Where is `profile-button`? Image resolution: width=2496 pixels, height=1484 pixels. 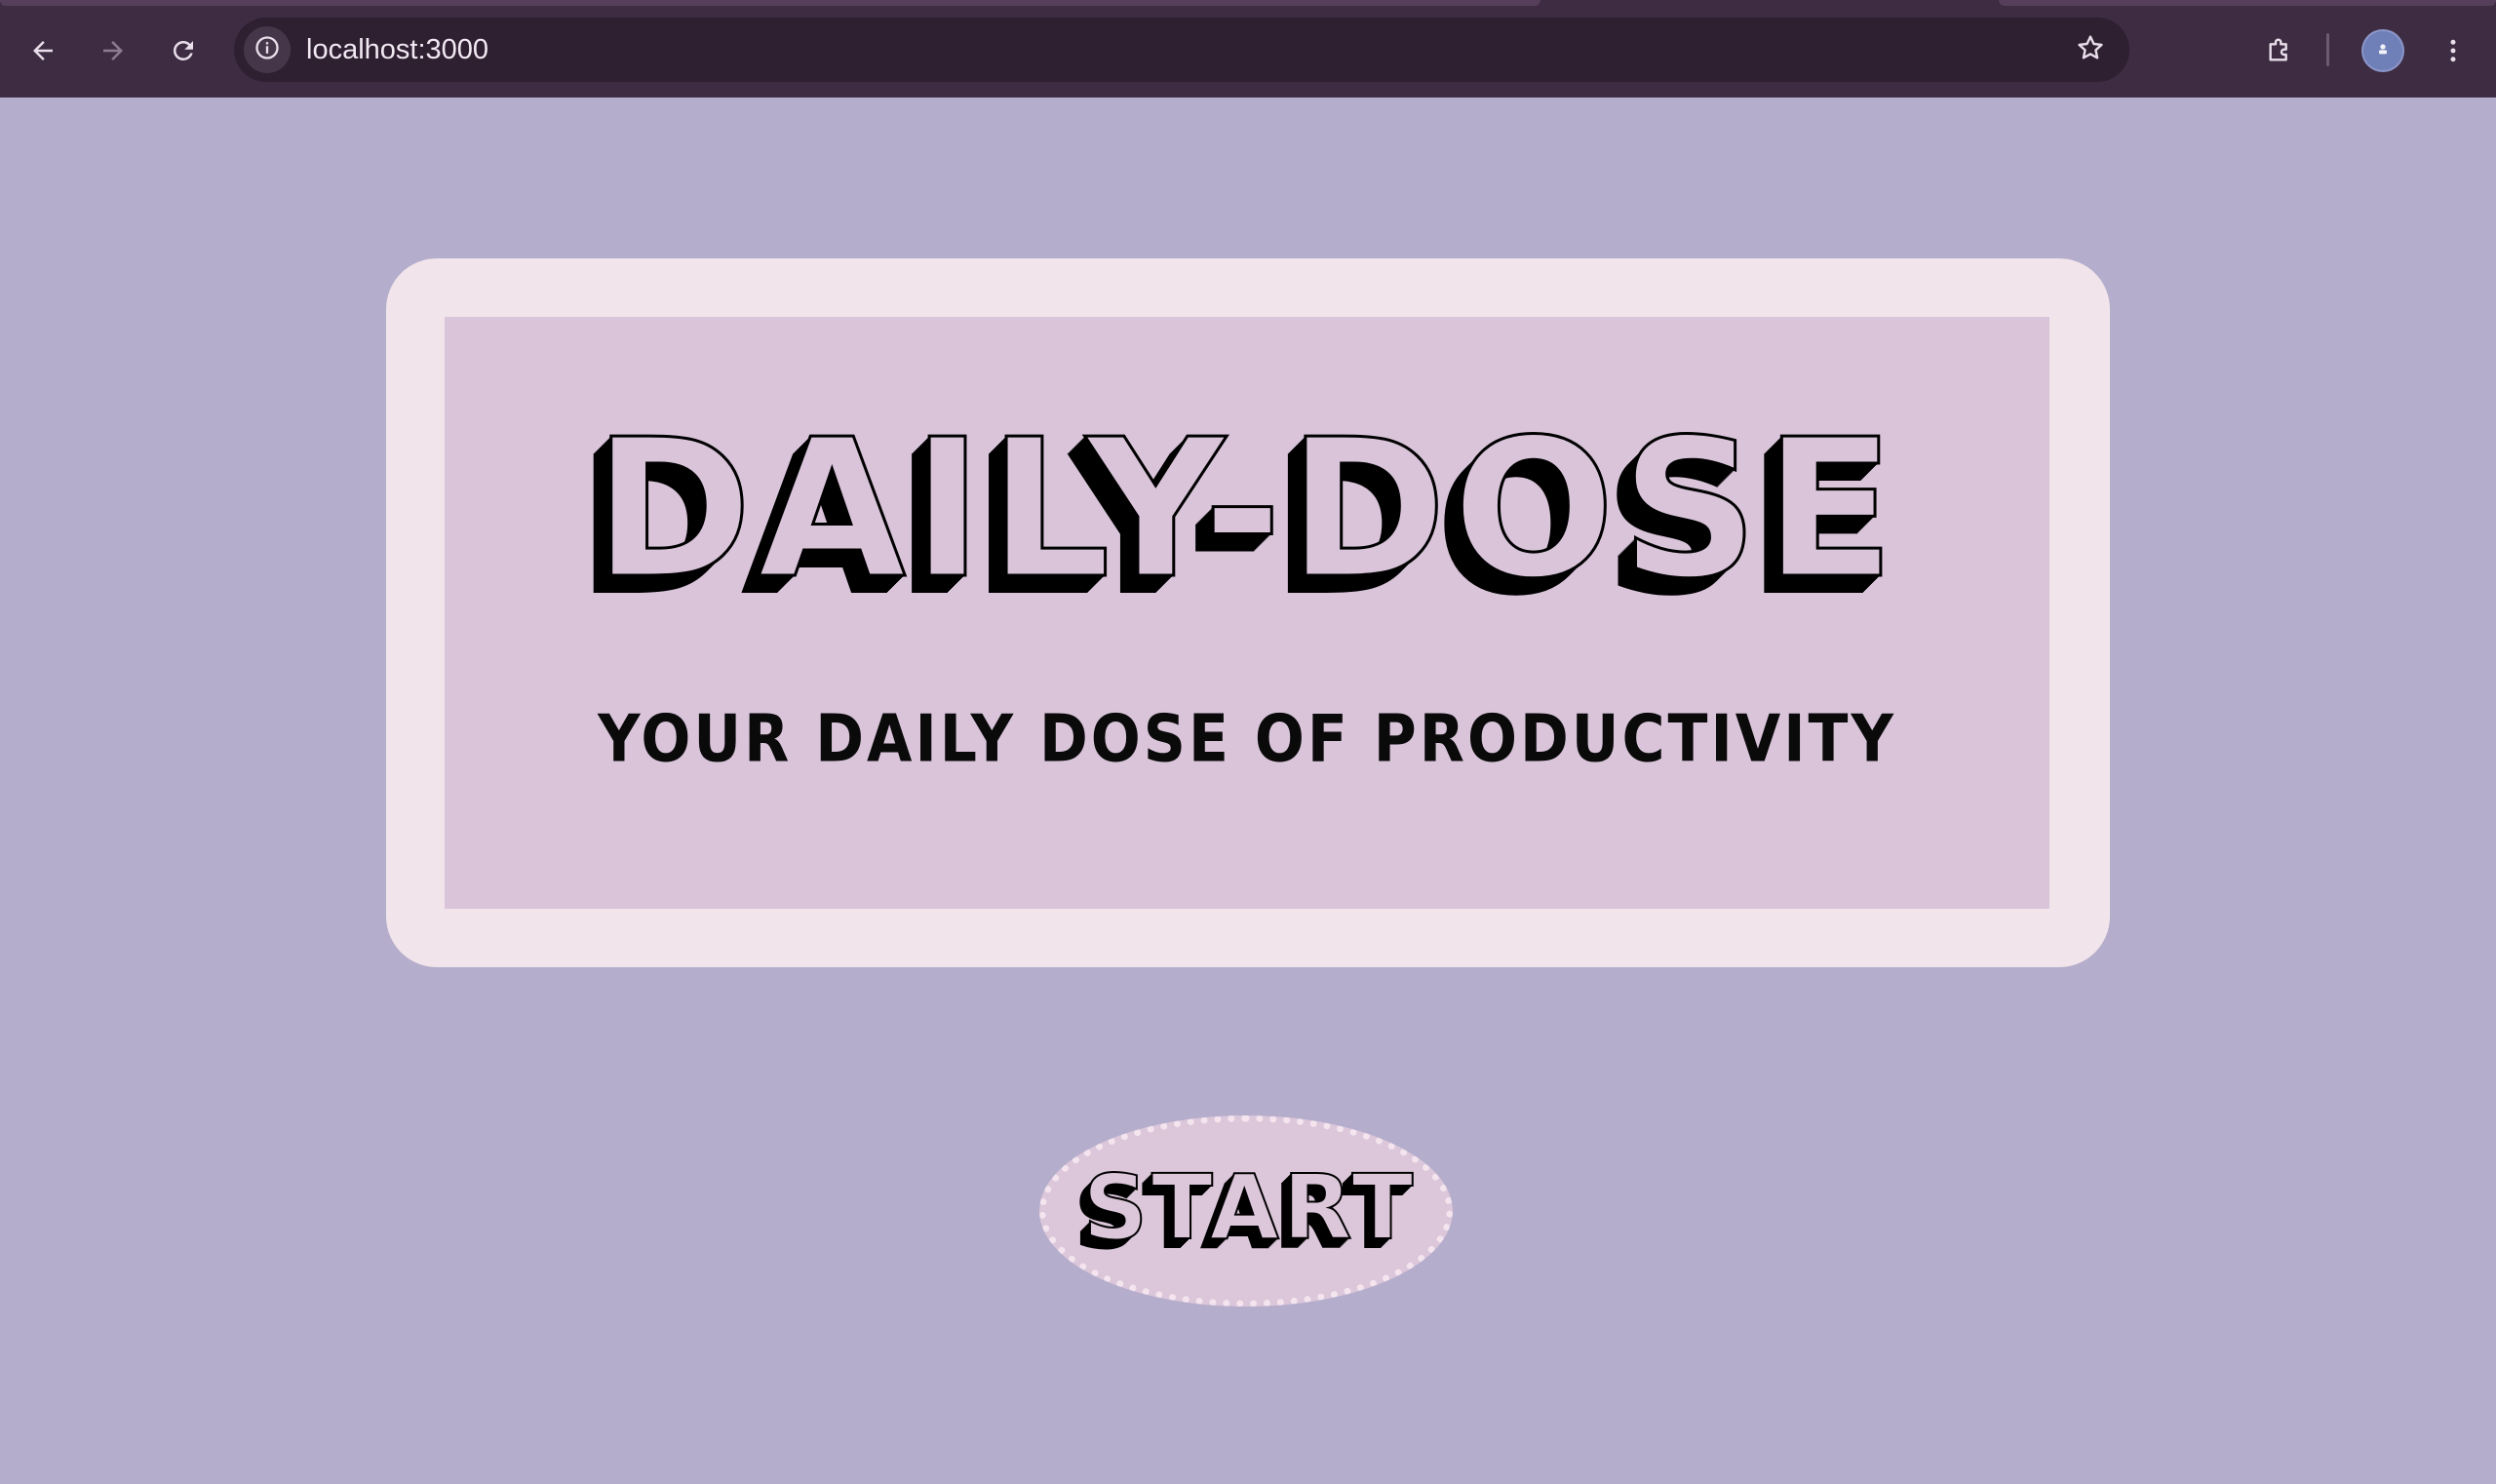
profile-button is located at coordinates (2382, 50).